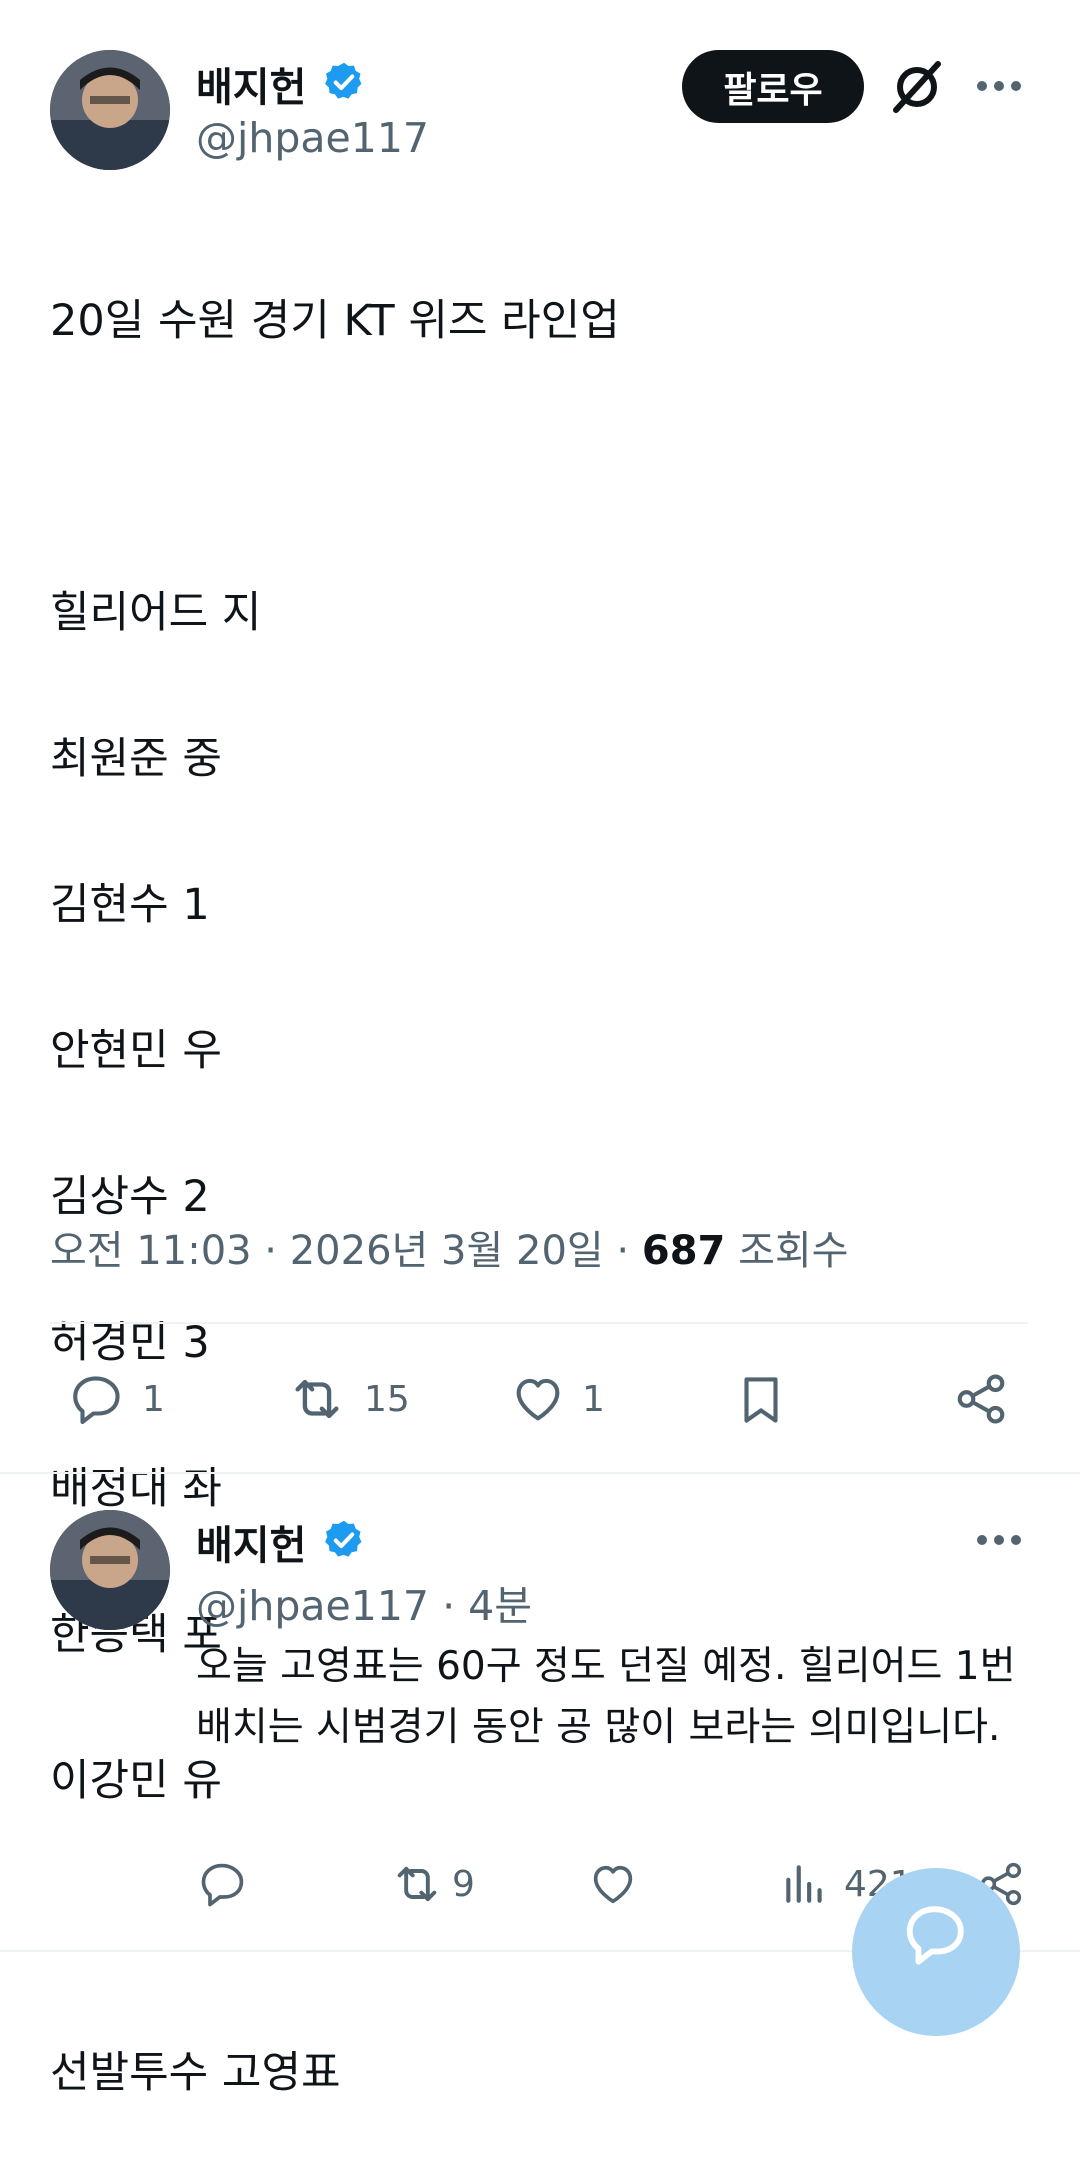 The height and width of the screenshot is (2183, 1080). I want to click on bookmark-icon, so click(761, 1400).